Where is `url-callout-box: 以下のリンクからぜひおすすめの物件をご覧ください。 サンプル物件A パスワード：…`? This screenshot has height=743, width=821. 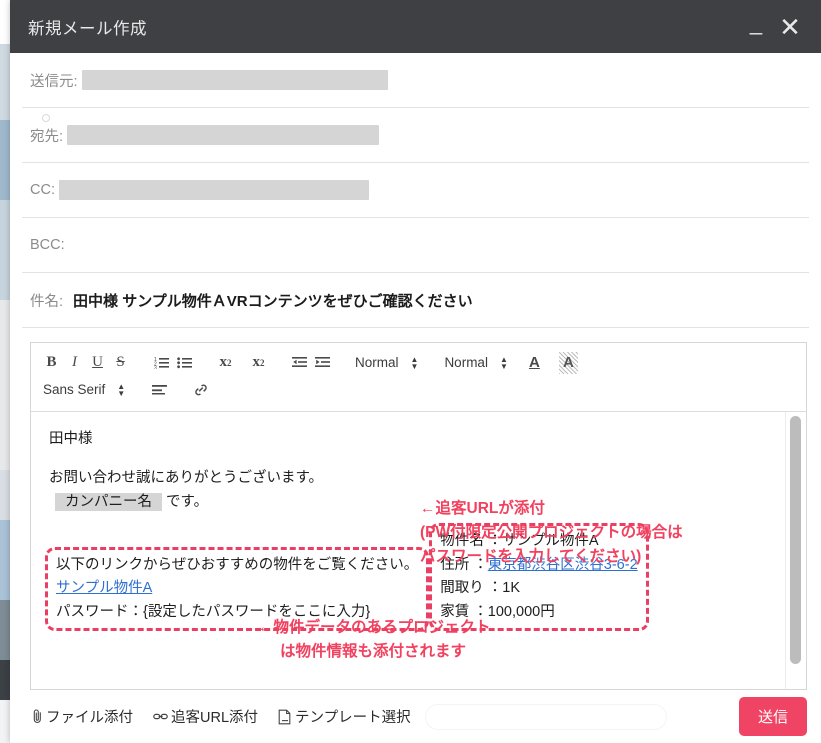 url-callout-box: 以下のリンクからぜひおすすめの物件をご覧ください。 サンプル物件A パスワード：… is located at coordinates (237, 589).